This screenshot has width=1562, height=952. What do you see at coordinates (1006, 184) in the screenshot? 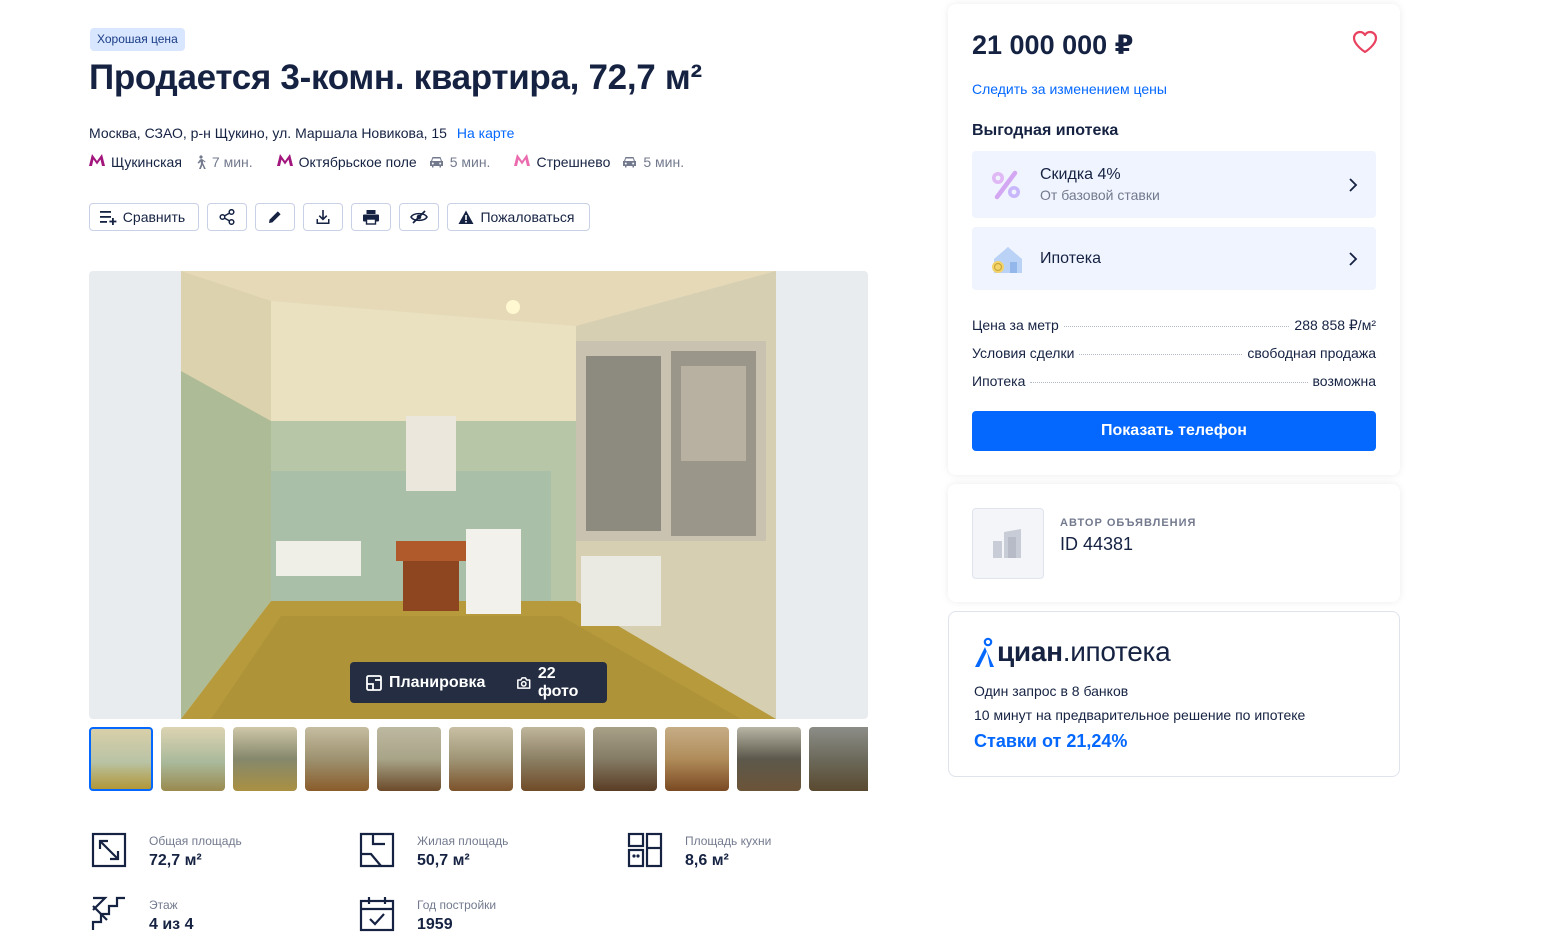
I see `percent-icon` at bounding box center [1006, 184].